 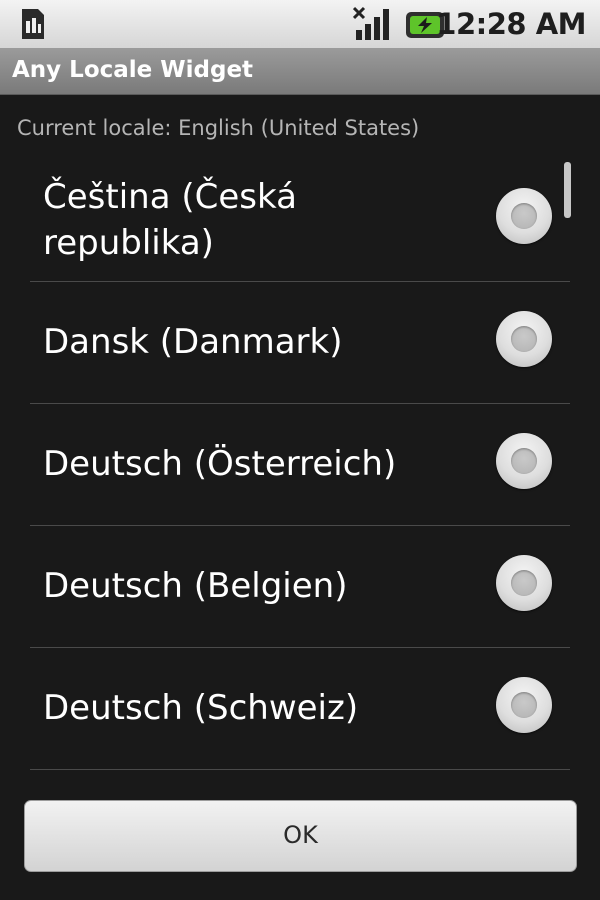 What do you see at coordinates (170, 220) in the screenshot?
I see `locale-label: Čeština (Česká republika)` at bounding box center [170, 220].